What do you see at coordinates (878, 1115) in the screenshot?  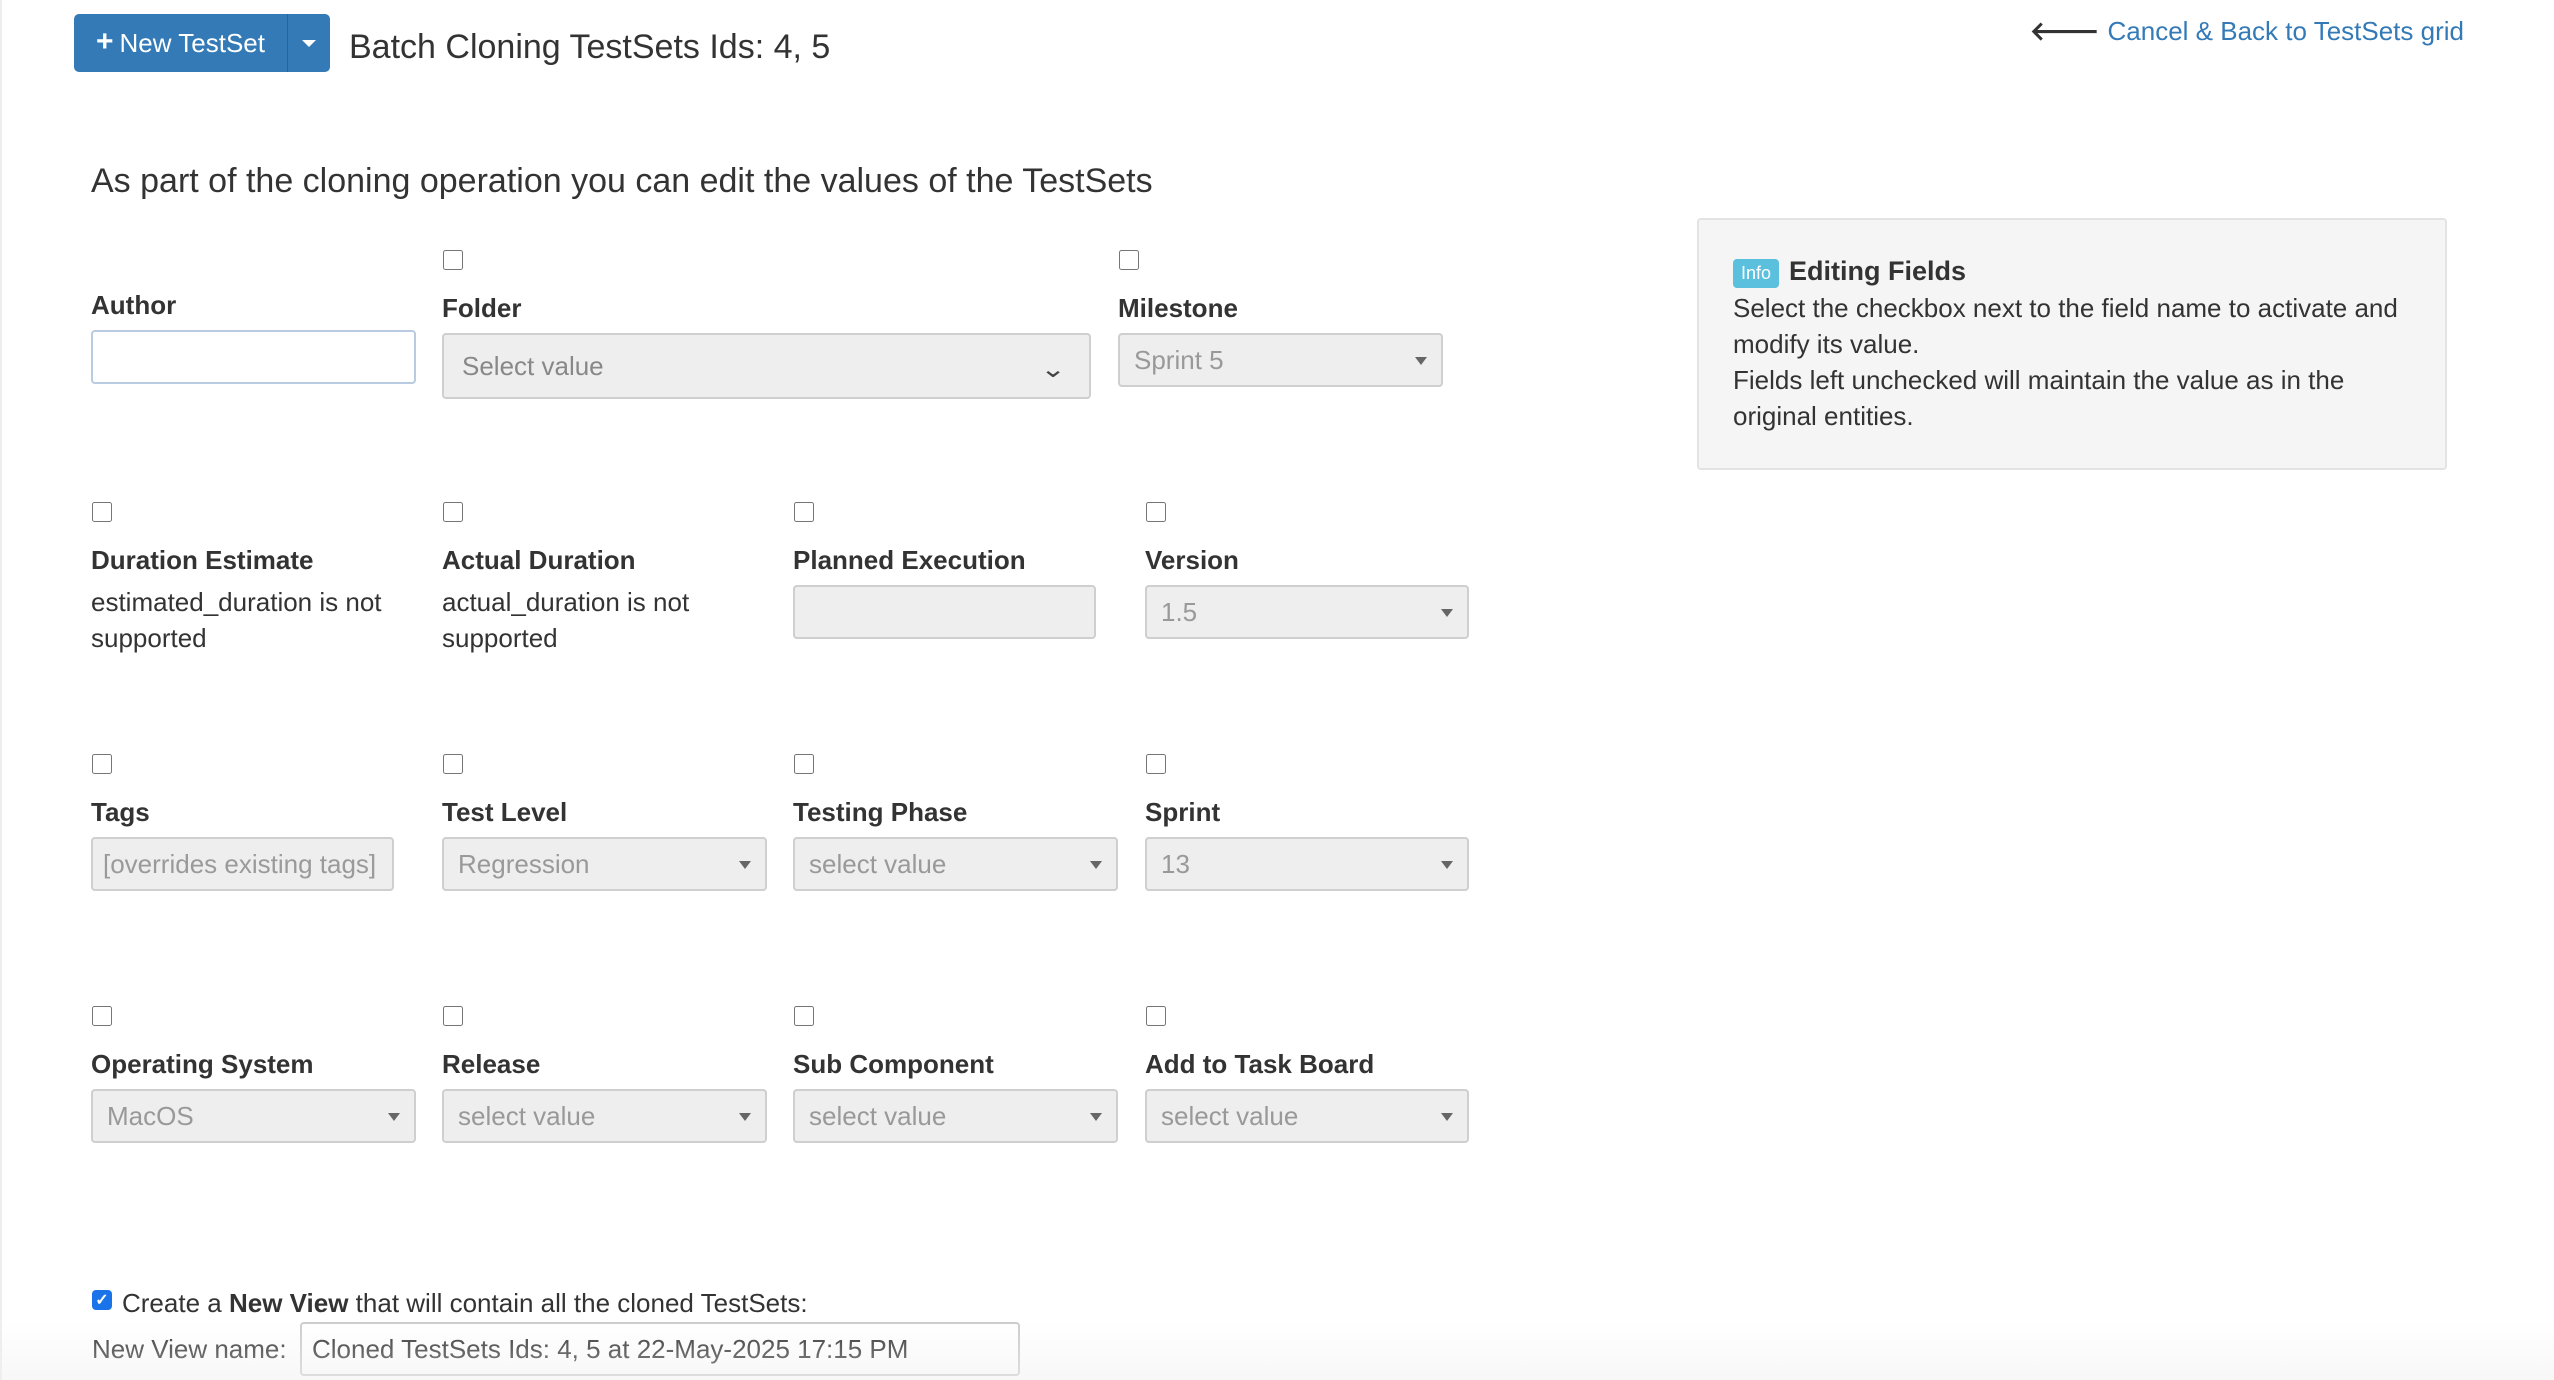 I see `sub-component-select-value: select value` at bounding box center [878, 1115].